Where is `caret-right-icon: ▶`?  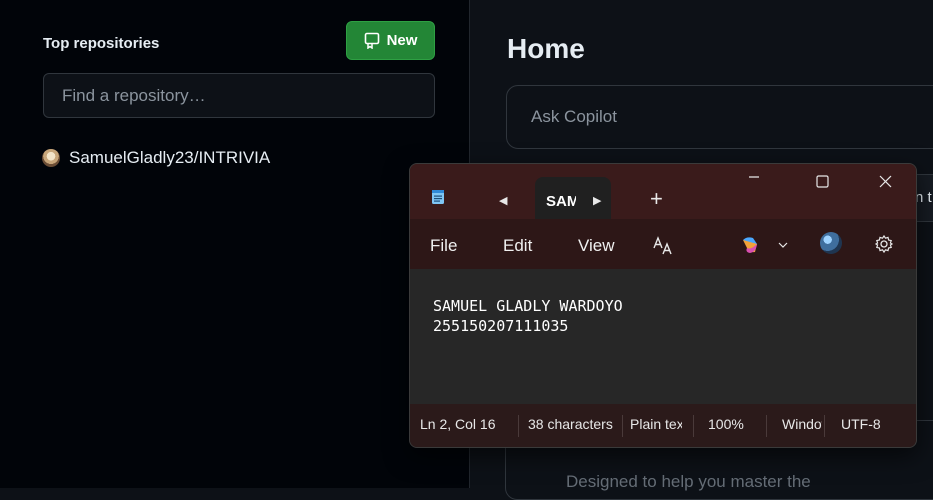
caret-right-icon: ▶ is located at coordinates (597, 200).